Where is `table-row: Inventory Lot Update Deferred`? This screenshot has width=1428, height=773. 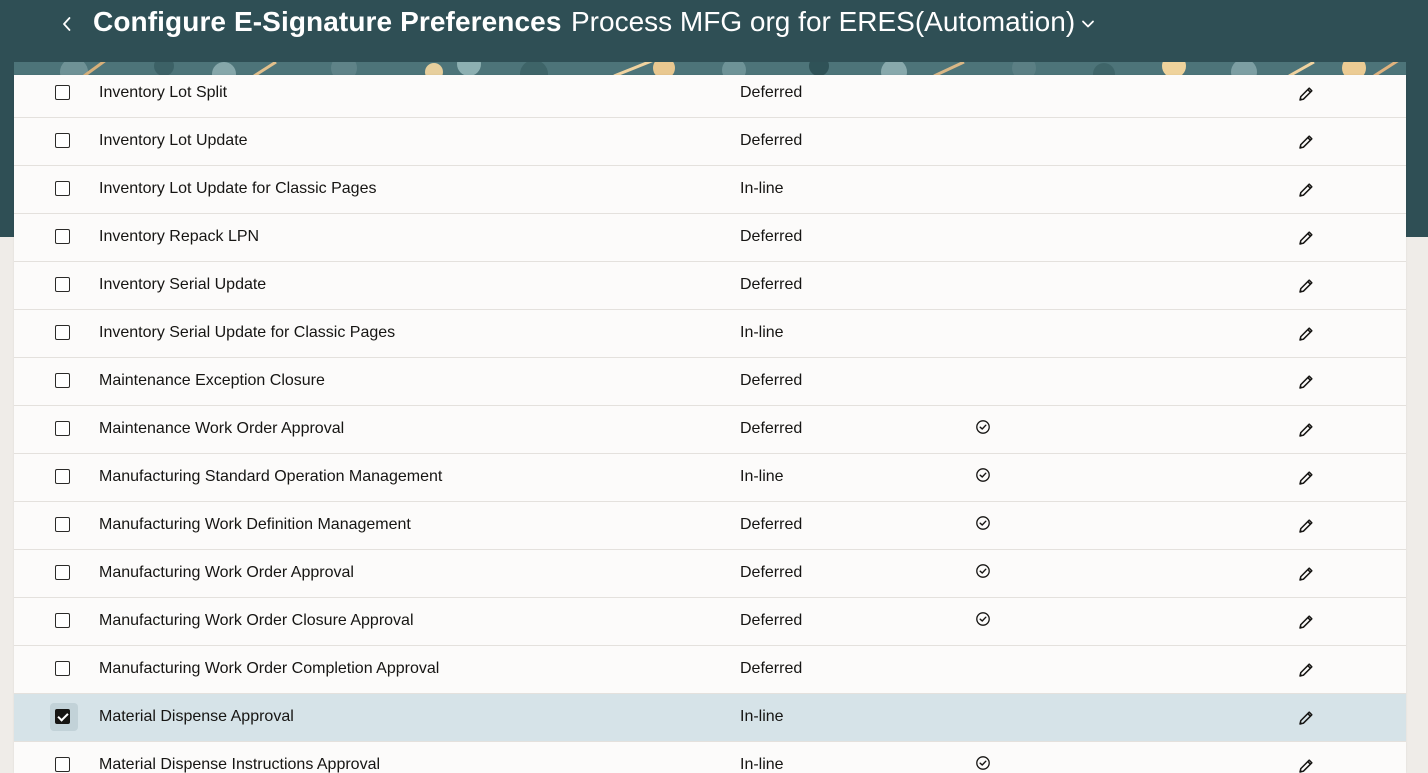
table-row: Inventory Lot Update Deferred is located at coordinates (710, 142).